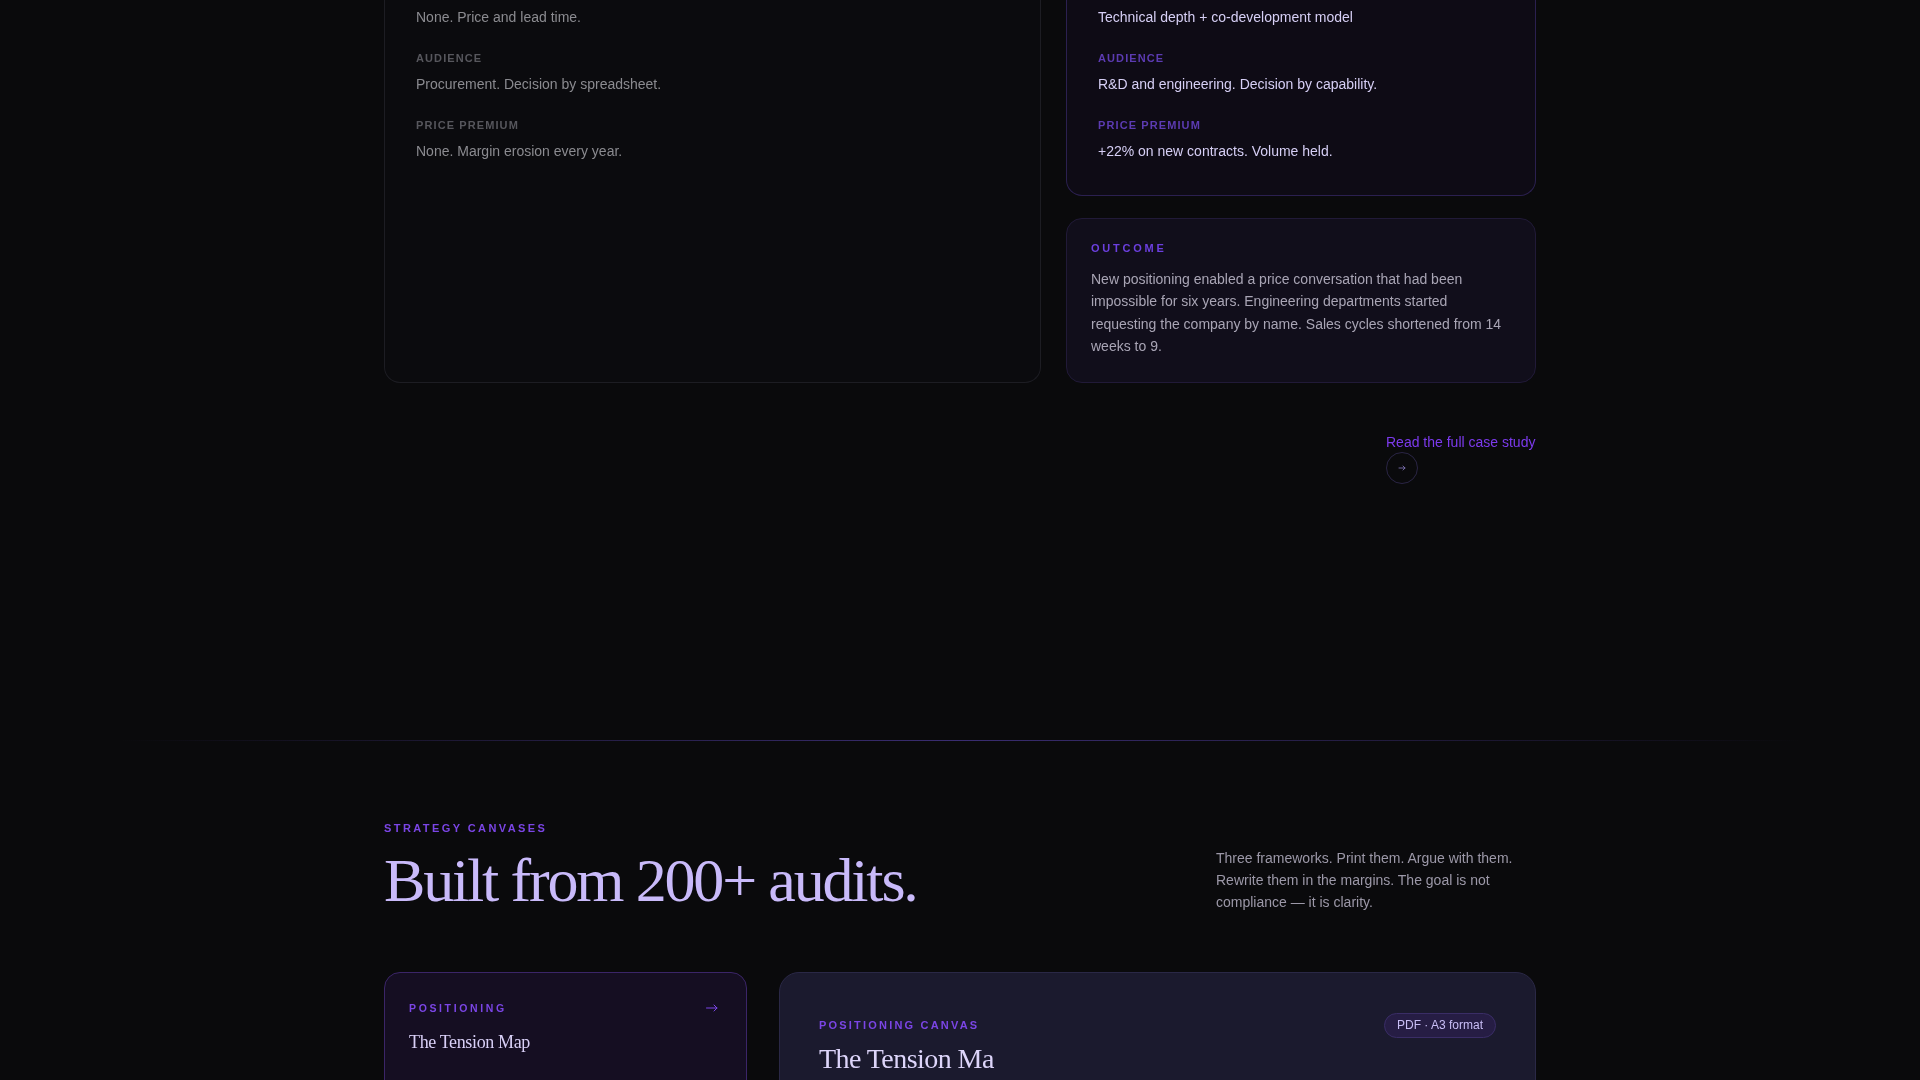 Image resolution: width=1920 pixels, height=1080 pixels. Describe the element at coordinates (1216, 151) in the screenshot. I see `field-value: +22% on new contracts. Volume held.` at that location.